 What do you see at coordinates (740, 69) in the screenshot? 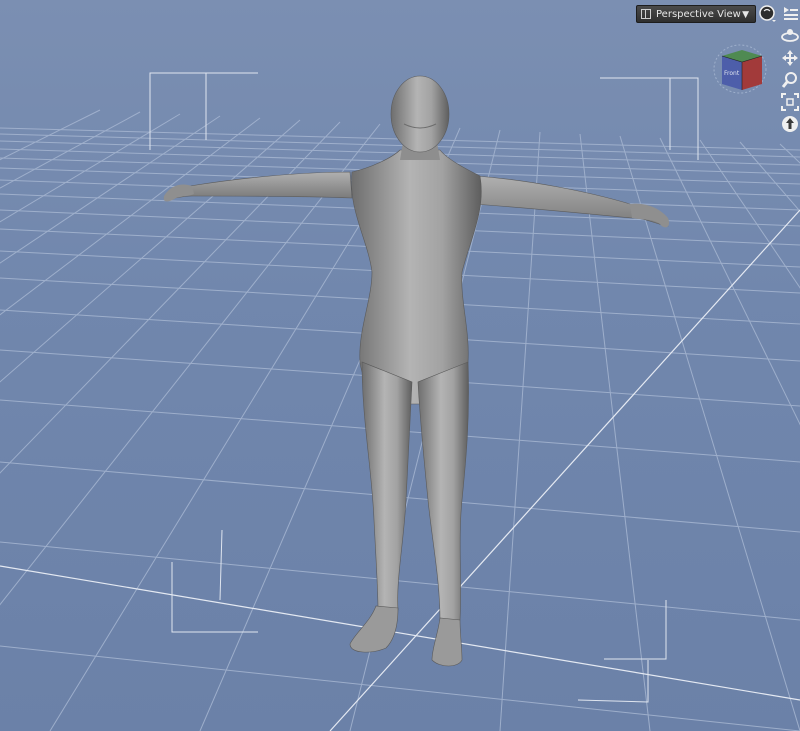
I see `view-cube: Front` at bounding box center [740, 69].